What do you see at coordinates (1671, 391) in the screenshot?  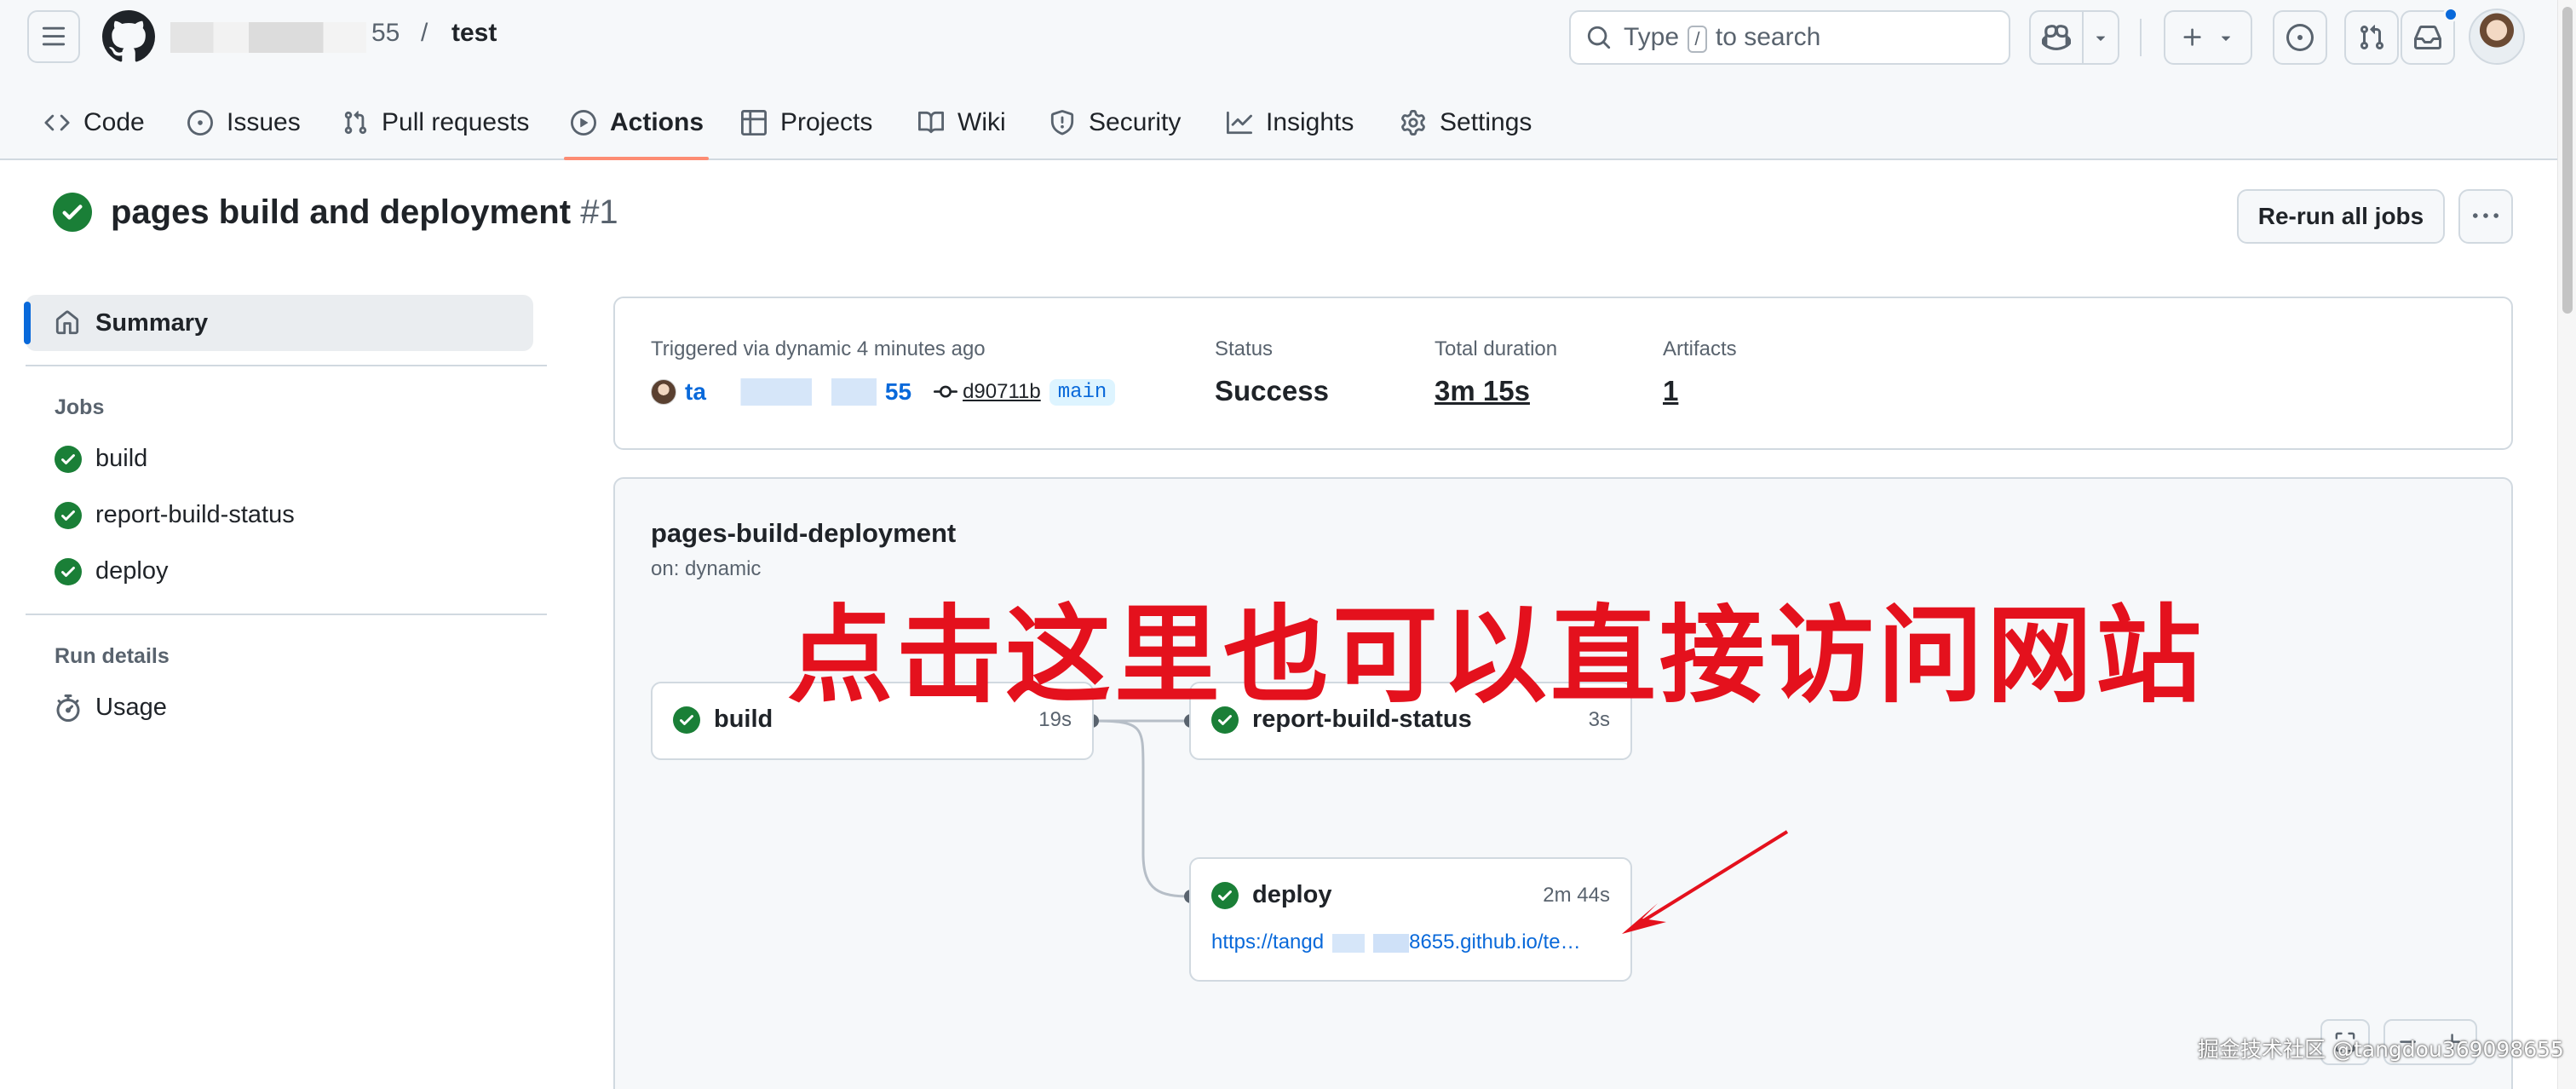 I see `artifacts-count-link: 1` at bounding box center [1671, 391].